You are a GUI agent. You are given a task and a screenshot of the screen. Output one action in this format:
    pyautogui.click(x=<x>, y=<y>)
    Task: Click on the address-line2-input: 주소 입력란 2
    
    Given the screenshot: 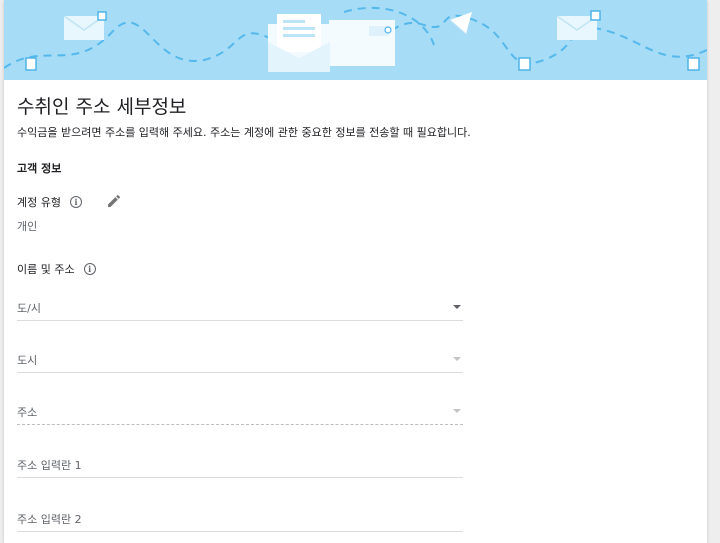 What is the action you would take?
    pyautogui.click(x=240, y=519)
    